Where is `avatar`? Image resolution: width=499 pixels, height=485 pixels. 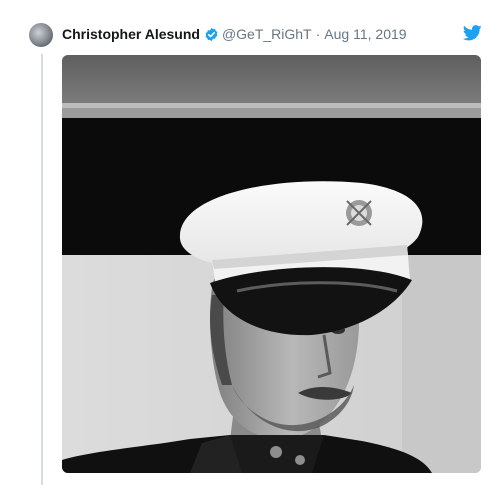
avatar is located at coordinates (41, 35).